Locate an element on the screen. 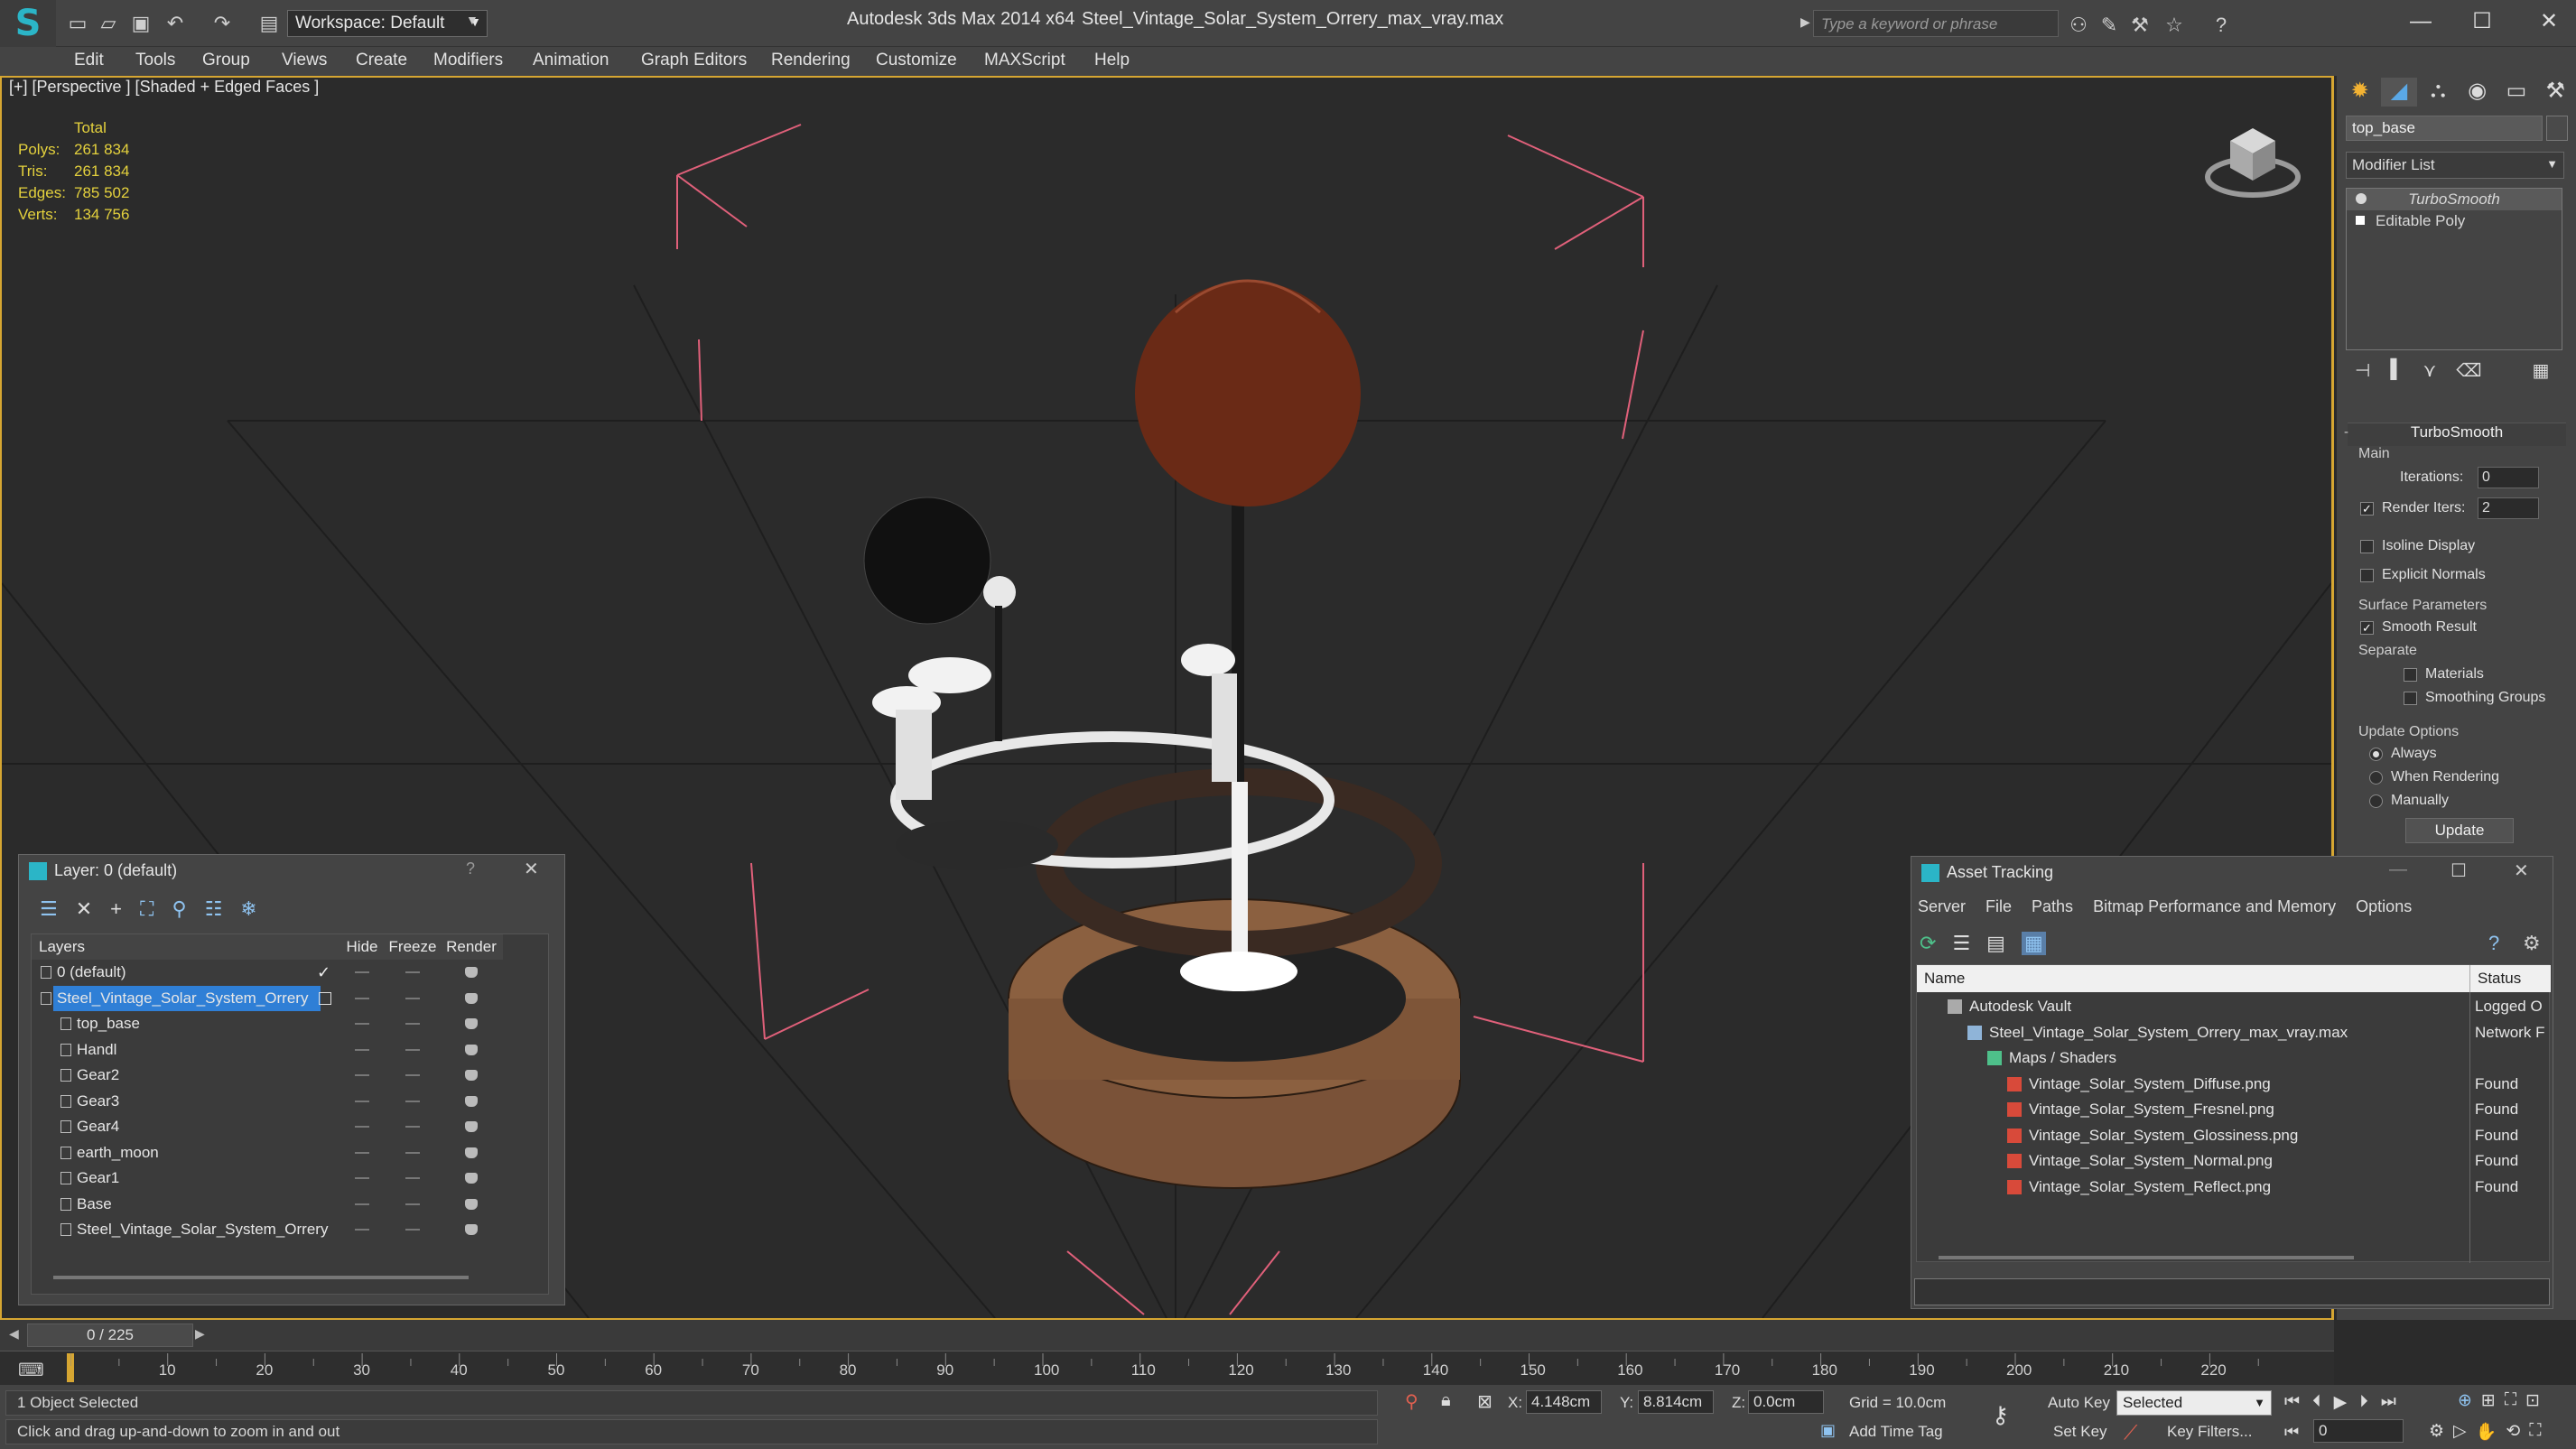 The width and height of the screenshot is (2576, 1449). absolute-mode-icon: ⊠ is located at coordinates (1485, 1401).